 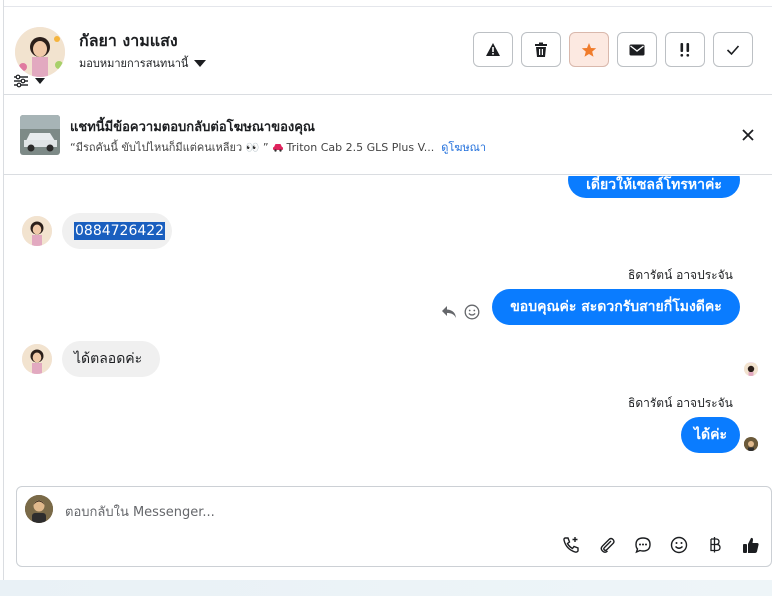 What do you see at coordinates (449, 312) in the screenshot?
I see `reply-icon` at bounding box center [449, 312].